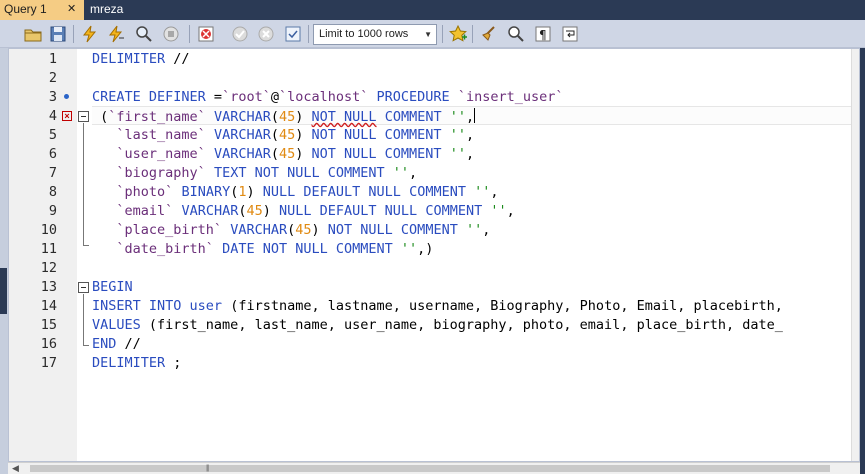 The width and height of the screenshot is (865, 474). What do you see at coordinates (275, 249) in the screenshot?
I see `code-line: `date_birth` DATE NOT NULL COMMENT '',)` at bounding box center [275, 249].